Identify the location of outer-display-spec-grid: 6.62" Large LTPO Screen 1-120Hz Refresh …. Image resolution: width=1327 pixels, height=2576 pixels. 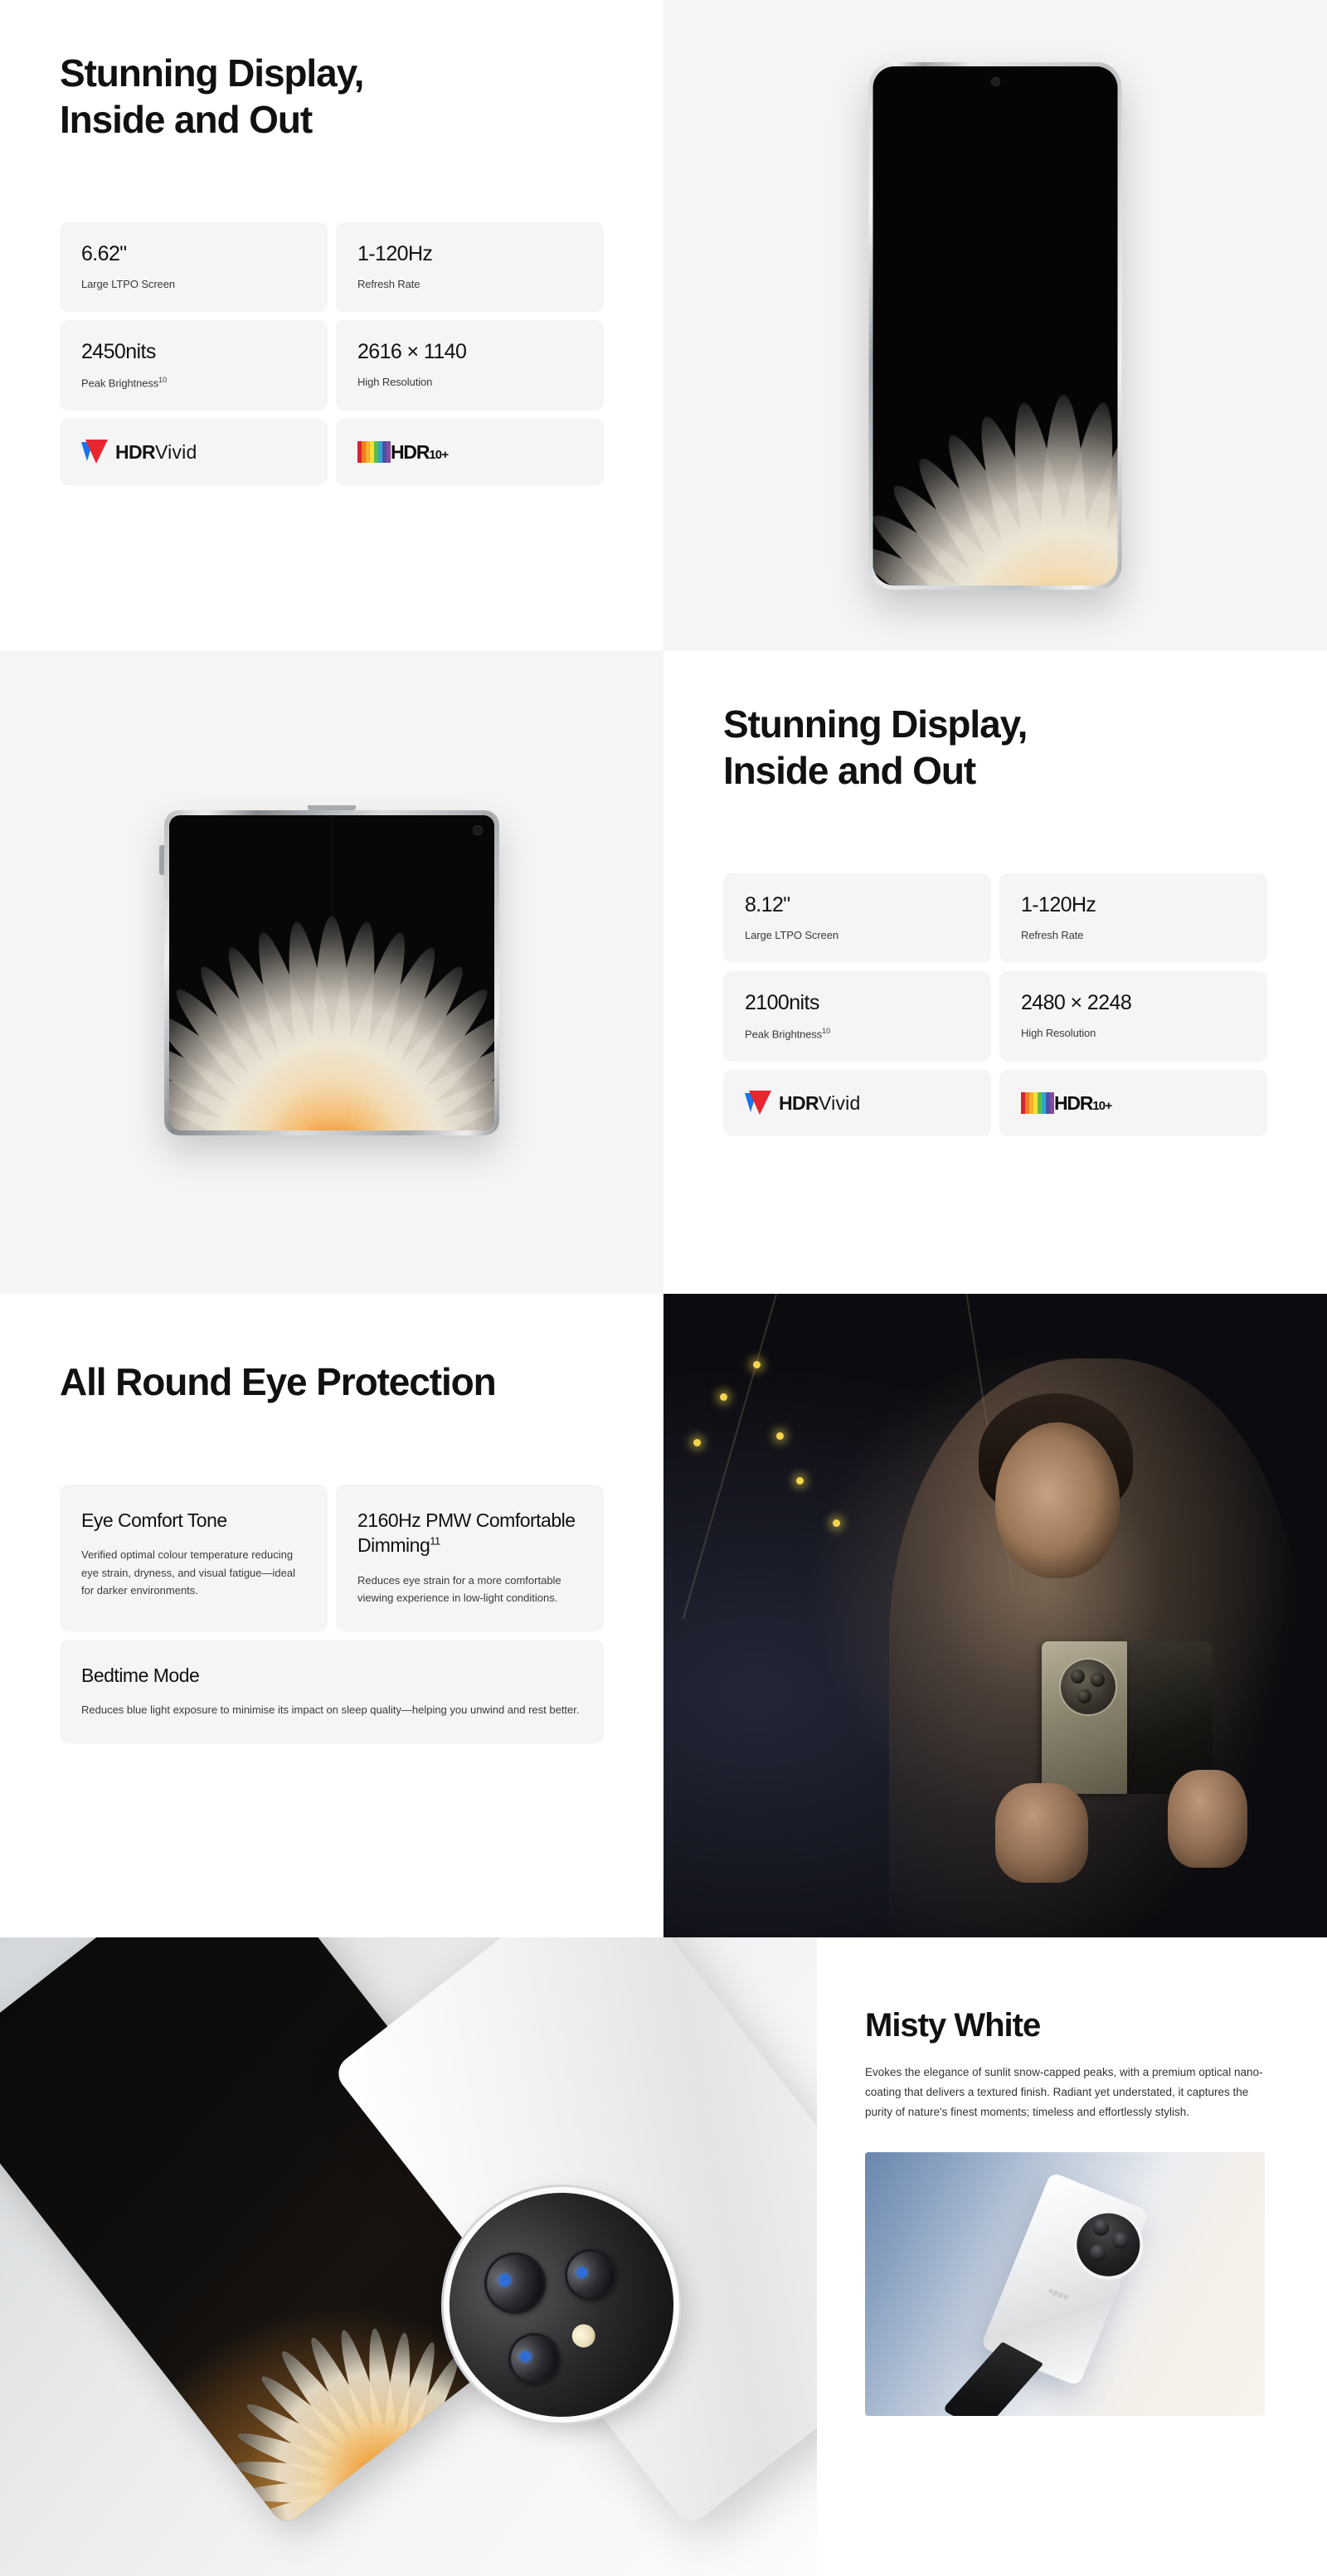
(332, 354).